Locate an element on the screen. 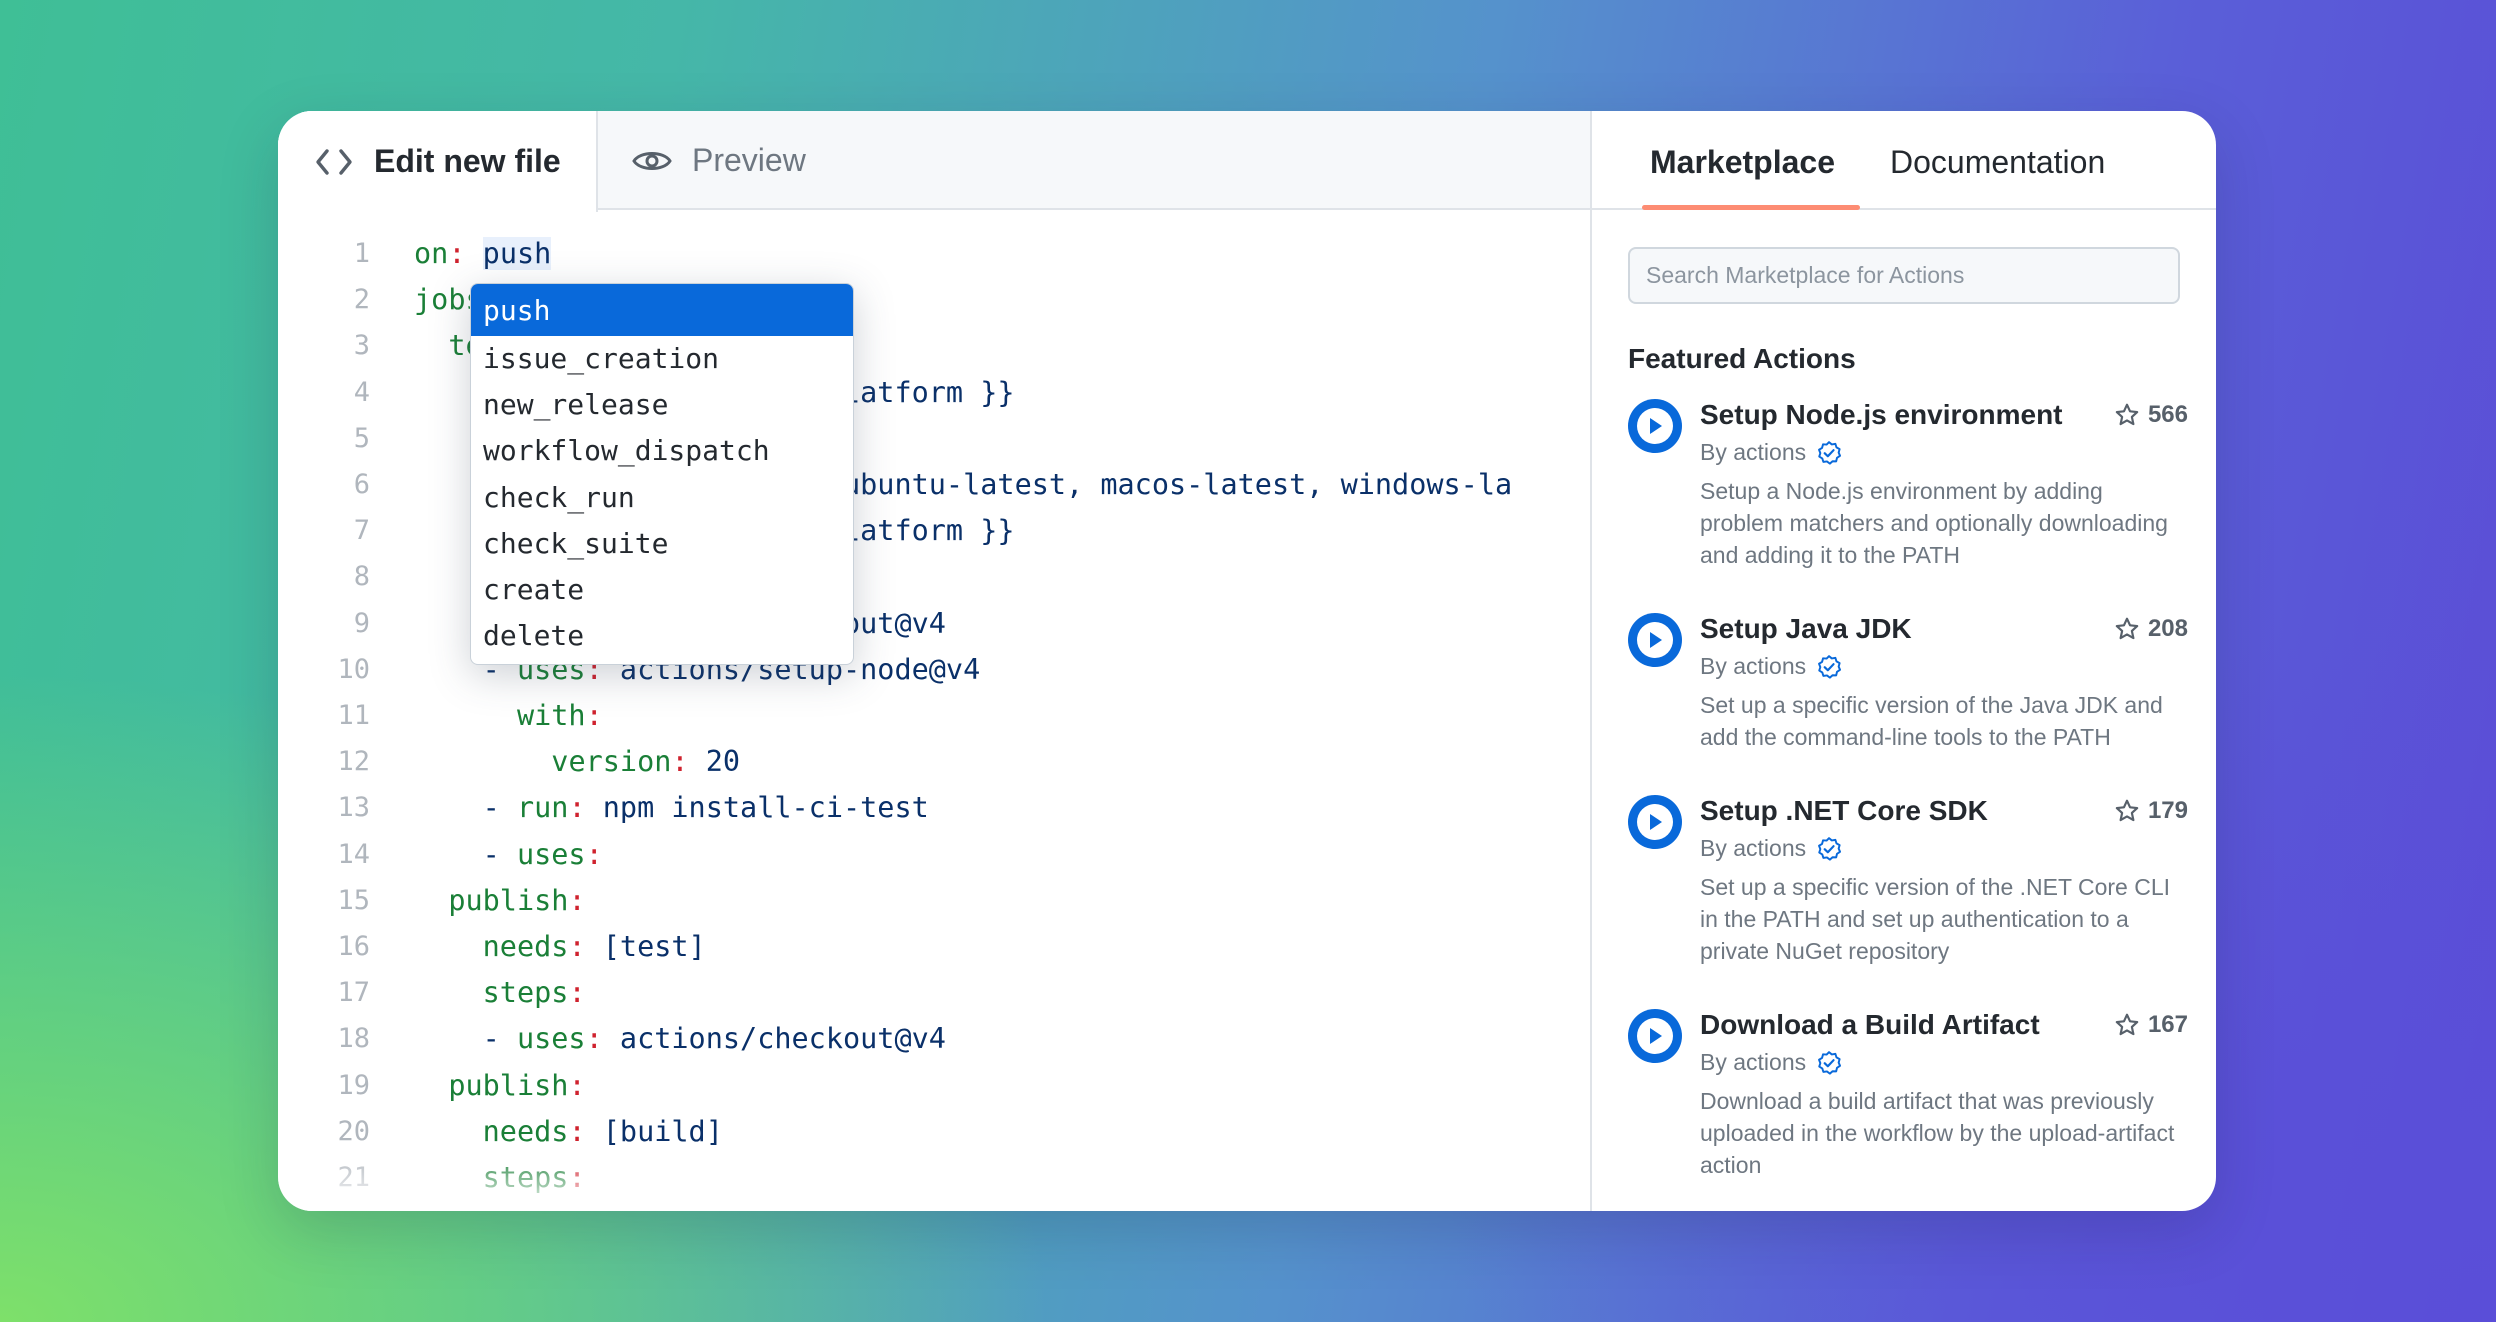 The image size is (2496, 1322). action-stars: 208 is located at coordinates (2151, 629).